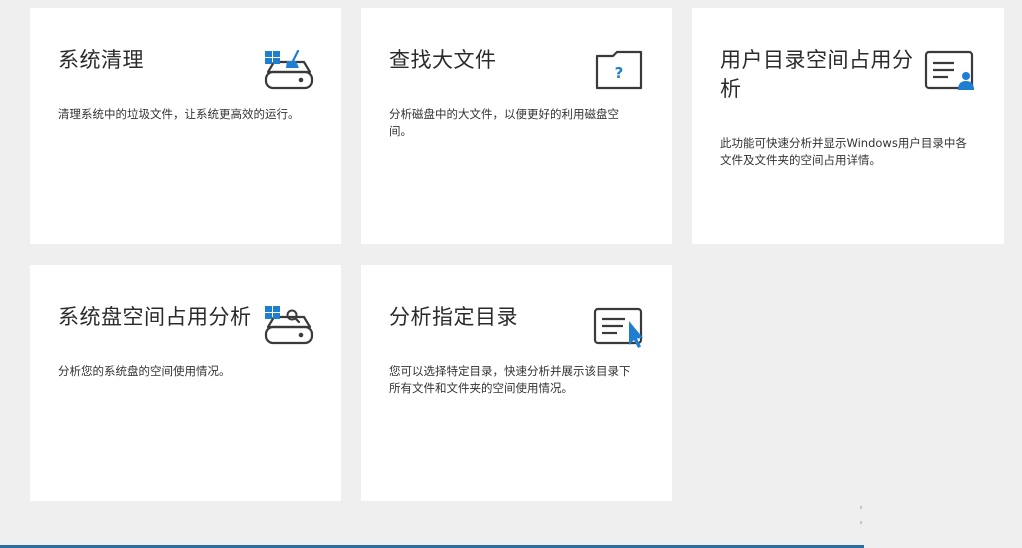 The height and width of the screenshot is (548, 1022). Describe the element at coordinates (289, 325) in the screenshot. I see `disk-search-icon` at that location.